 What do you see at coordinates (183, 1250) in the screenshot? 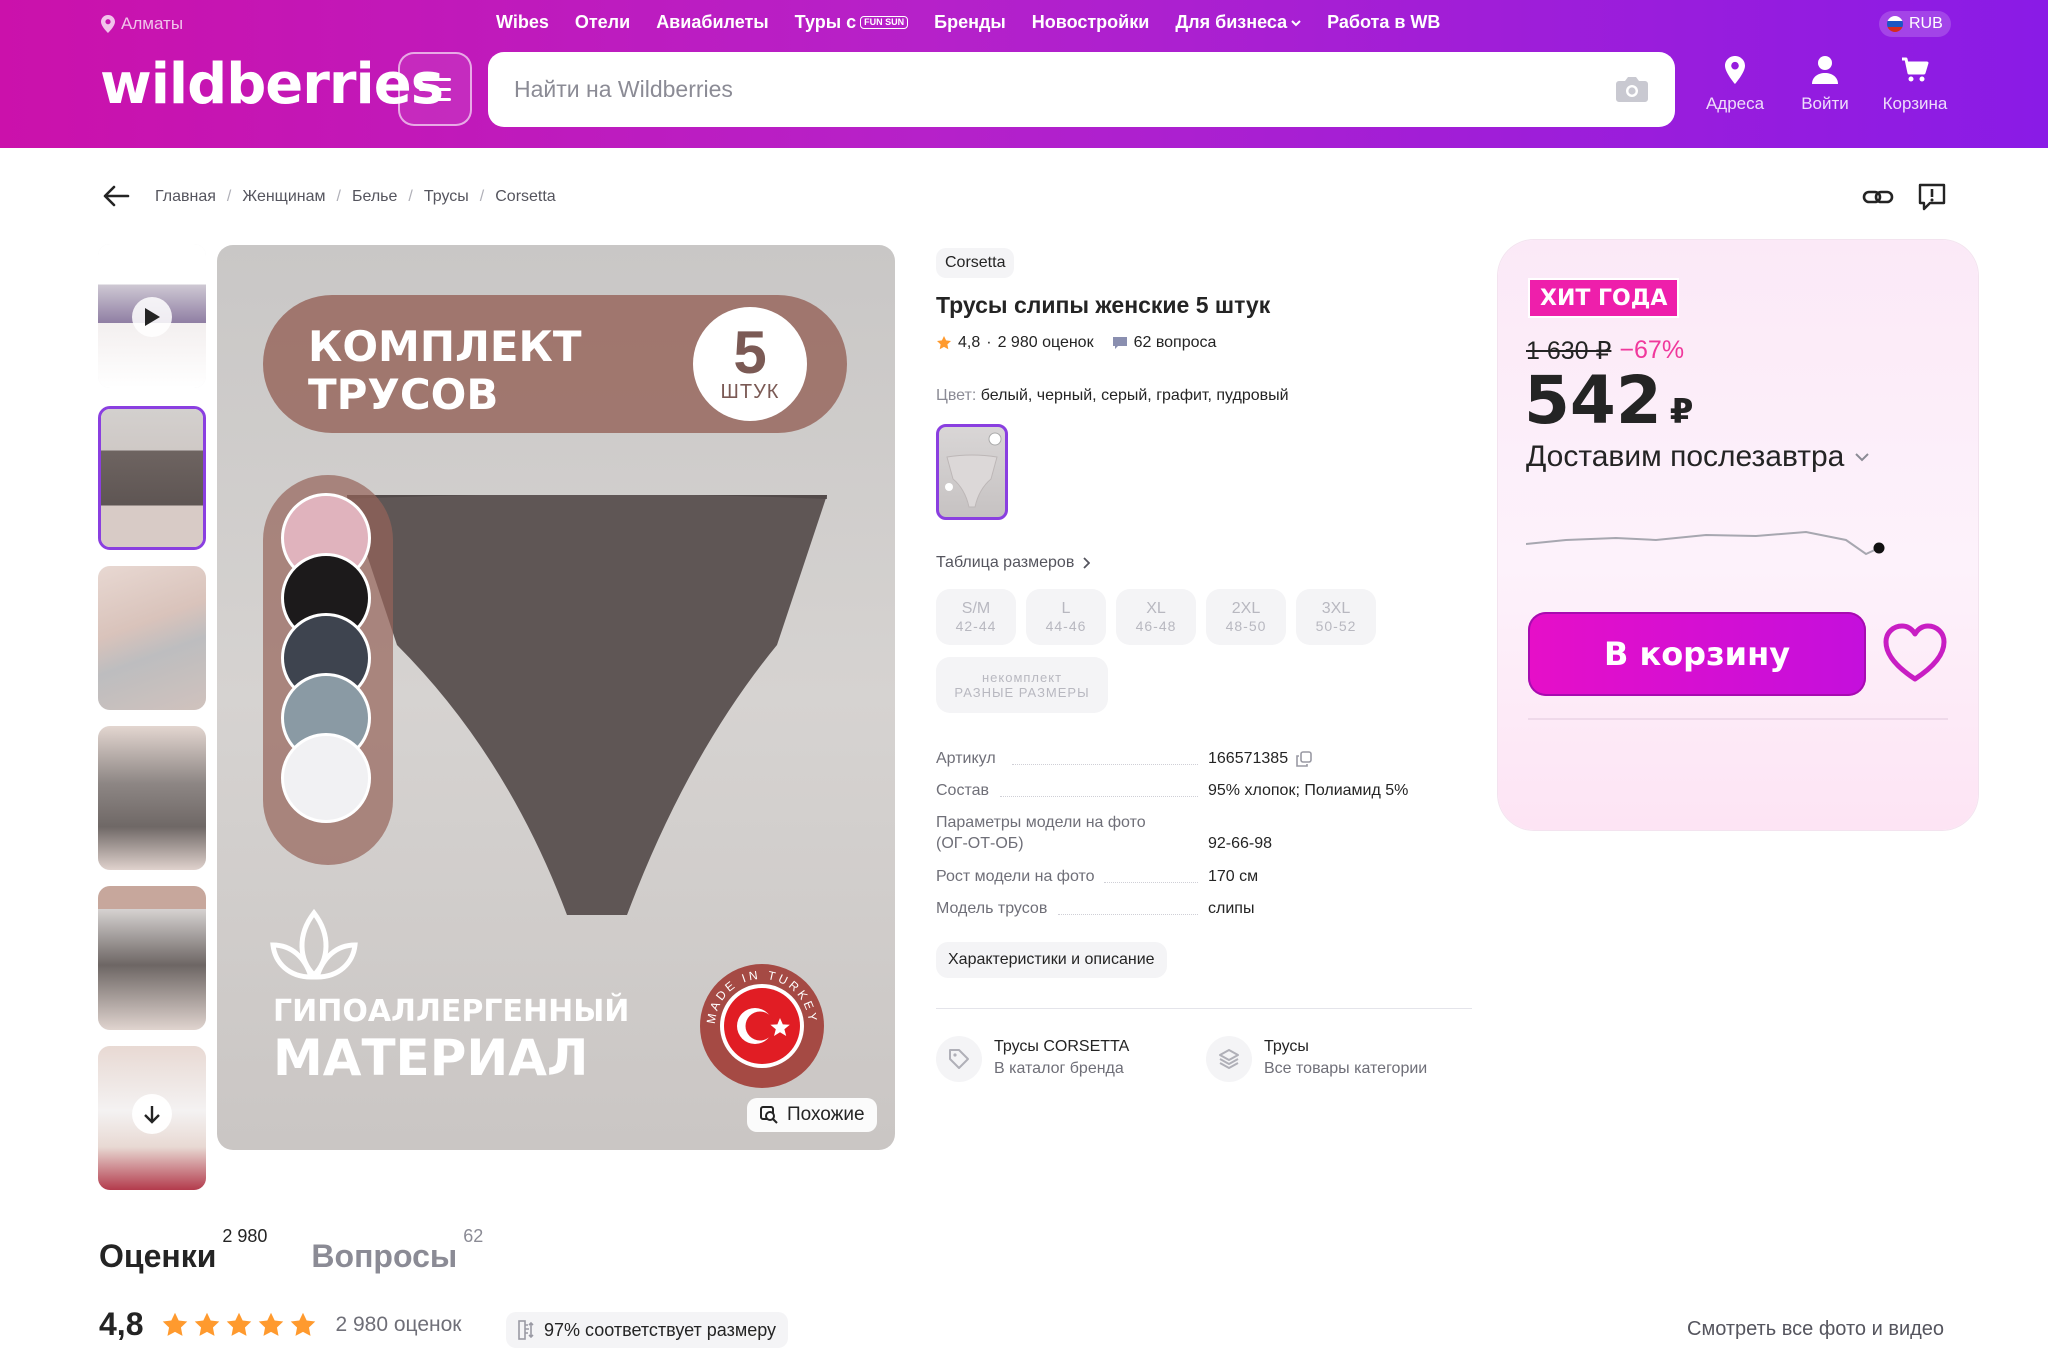
I see `tab-reviews: Оценки 2 980` at bounding box center [183, 1250].